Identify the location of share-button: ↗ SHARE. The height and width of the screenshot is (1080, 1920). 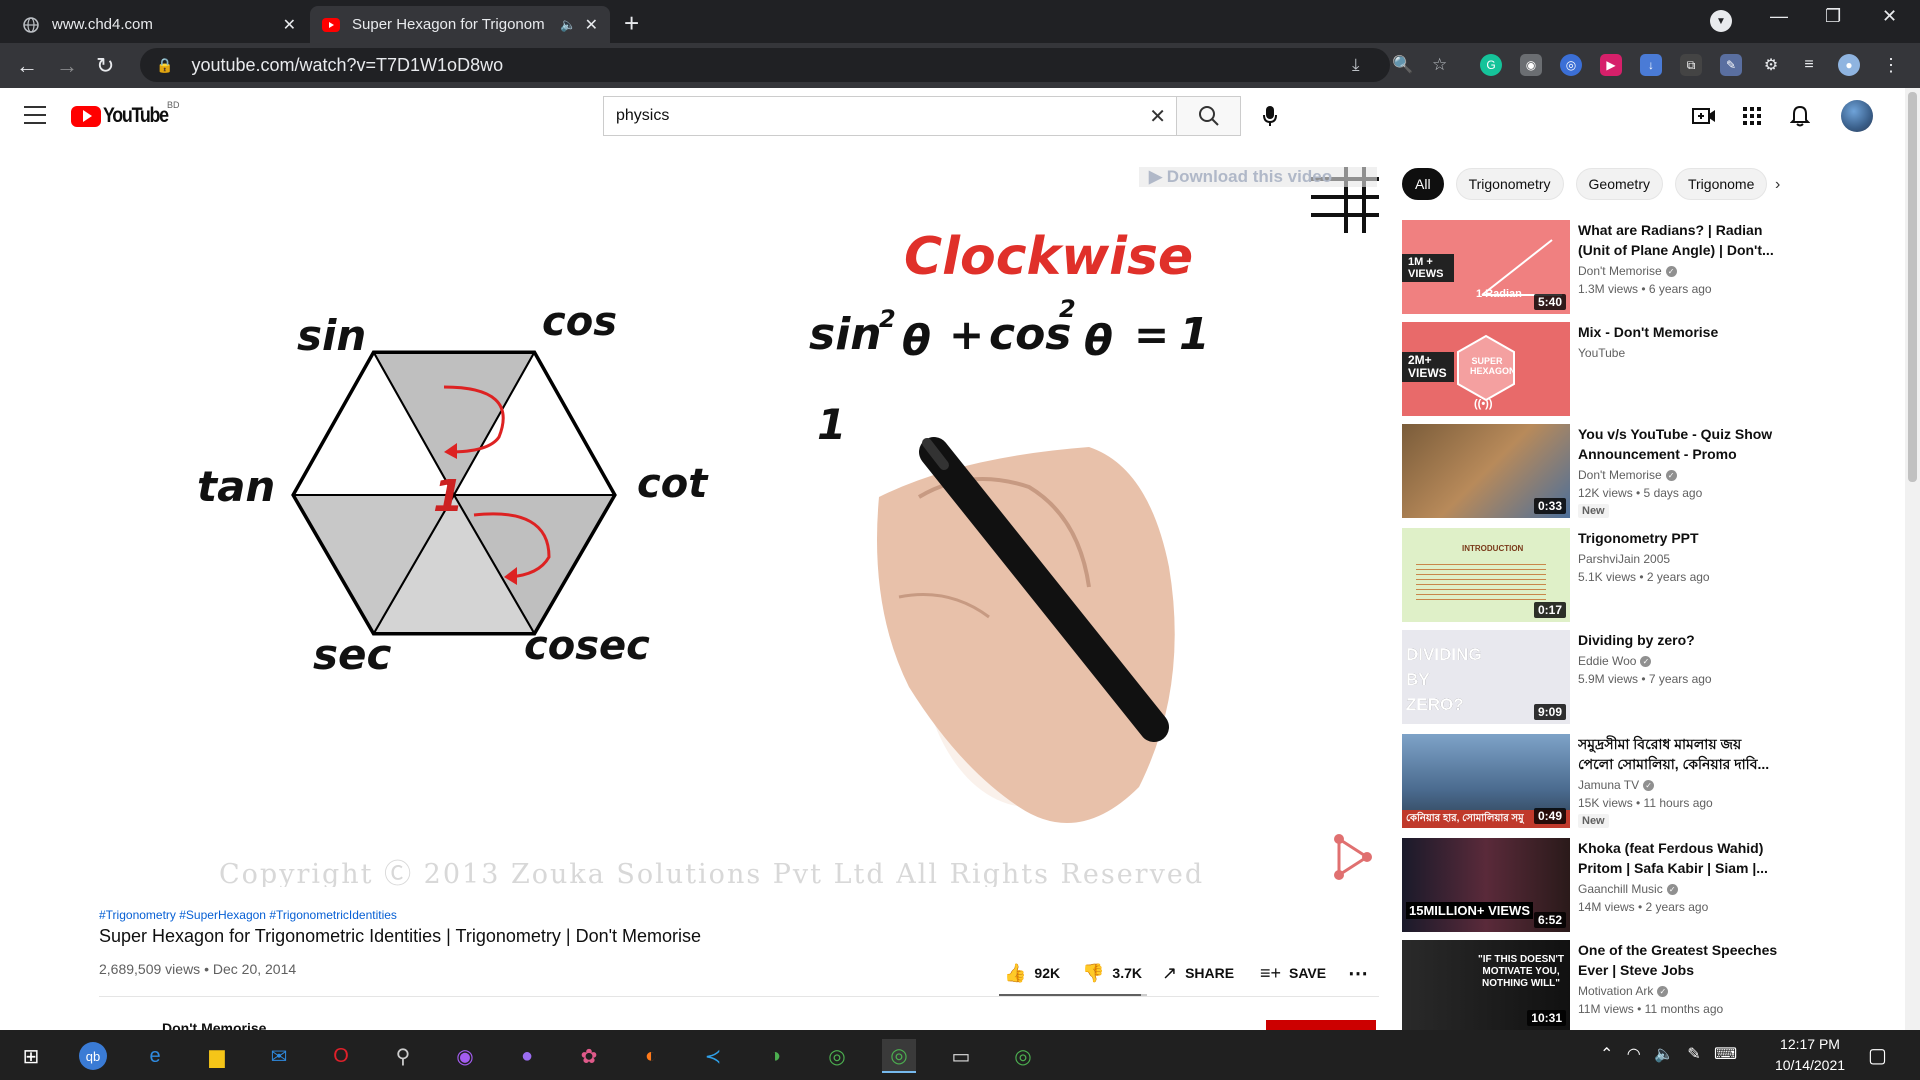
(1198, 973).